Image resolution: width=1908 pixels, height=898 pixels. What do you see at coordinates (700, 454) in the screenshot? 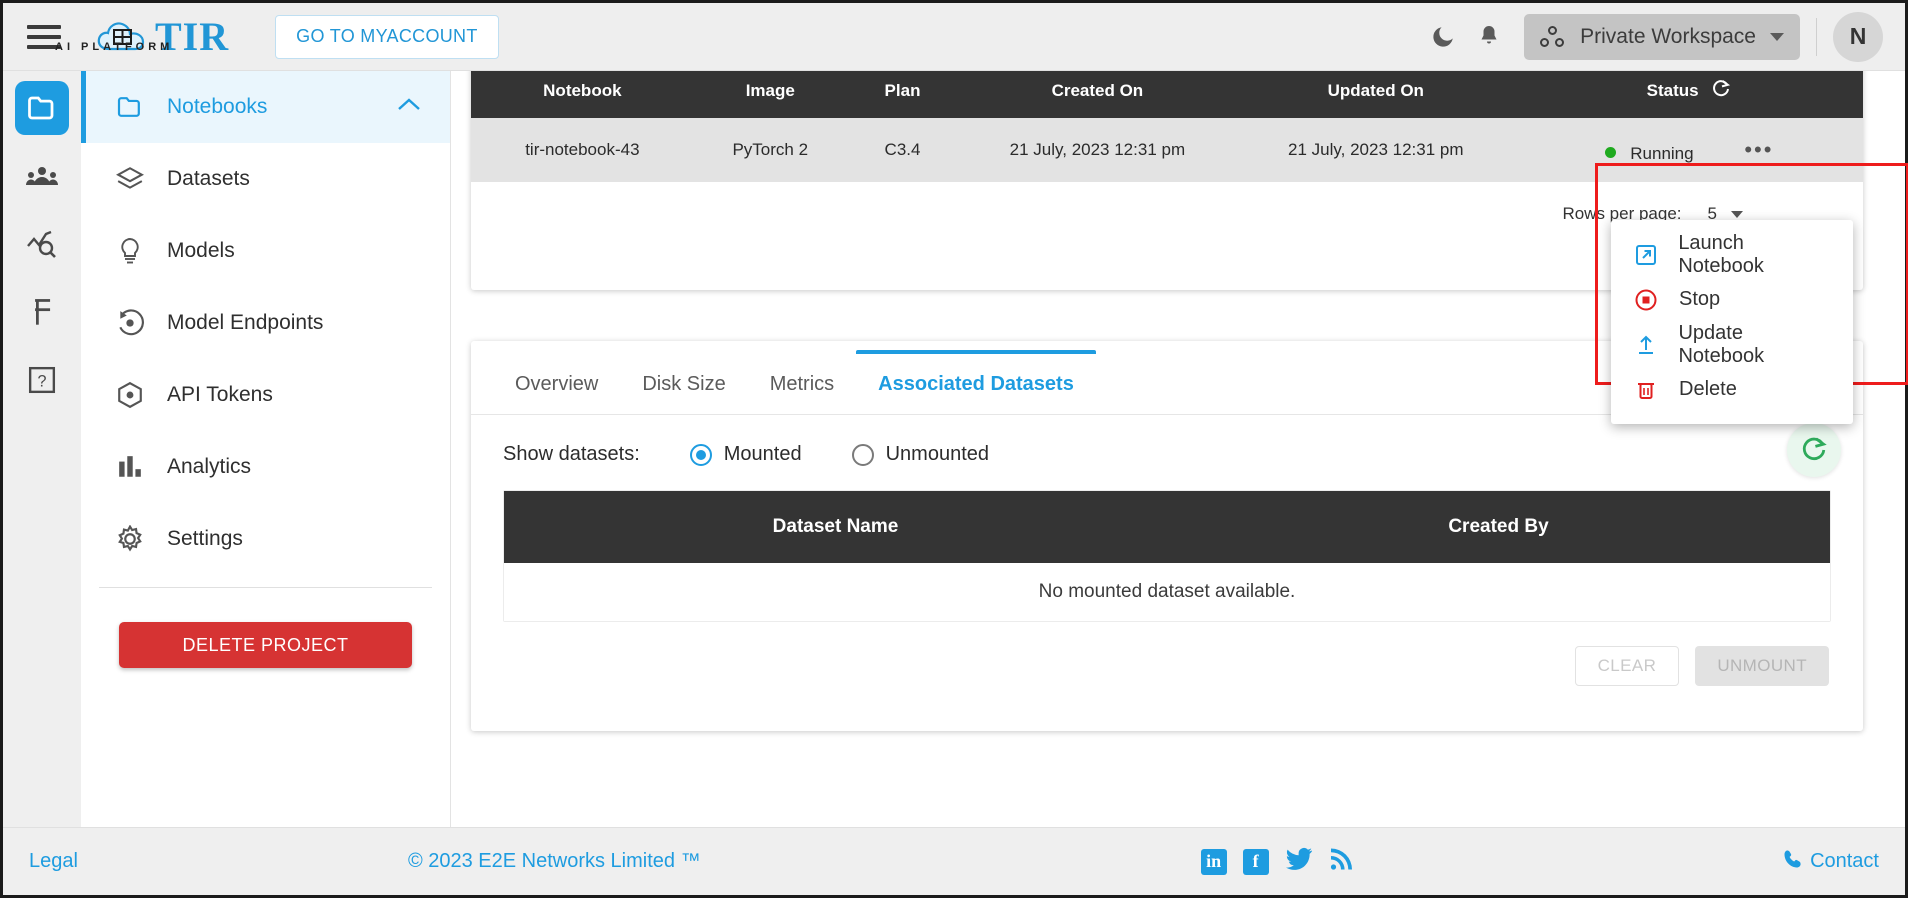
I see `radio-mounted` at bounding box center [700, 454].